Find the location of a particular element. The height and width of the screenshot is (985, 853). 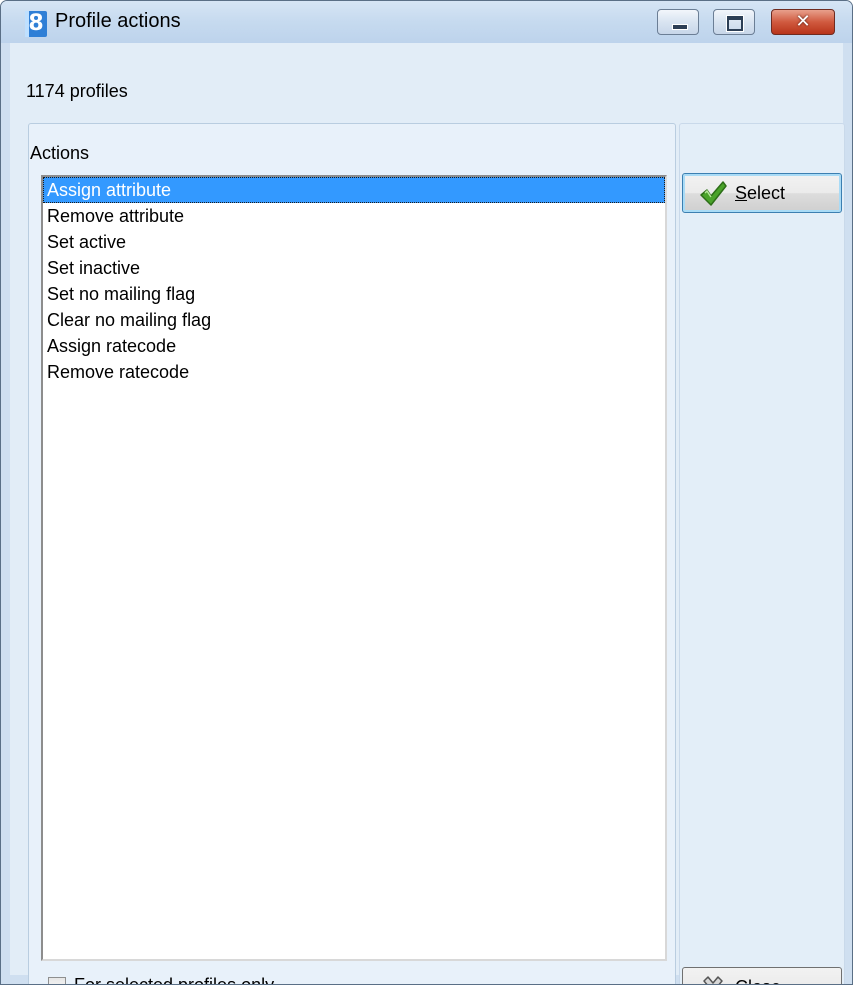

close-icon: ✕ is located at coordinates (803, 21).